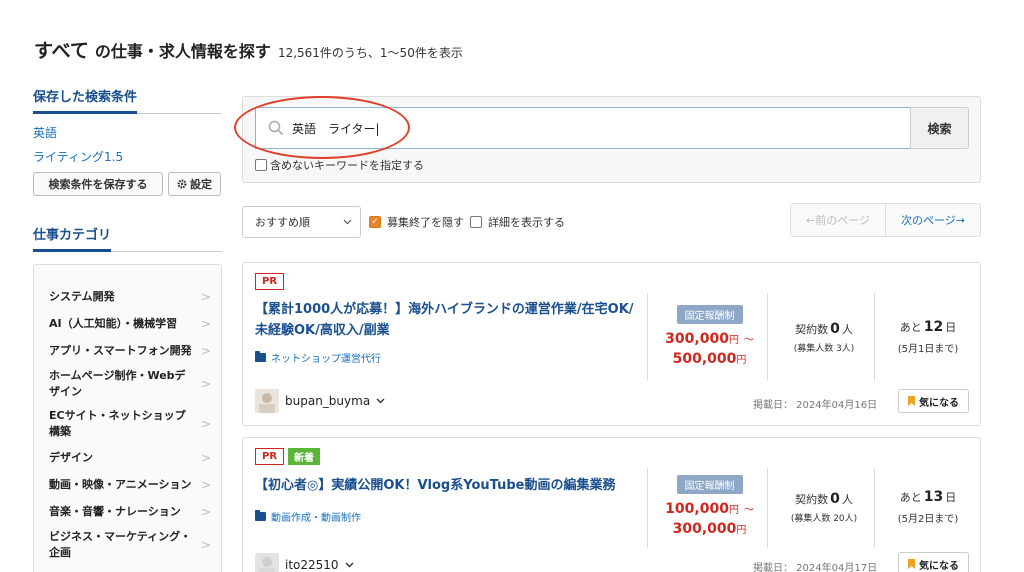  What do you see at coordinates (425, 222) in the screenshot?
I see `hide-closed-label: 募集終了を隠す` at bounding box center [425, 222].